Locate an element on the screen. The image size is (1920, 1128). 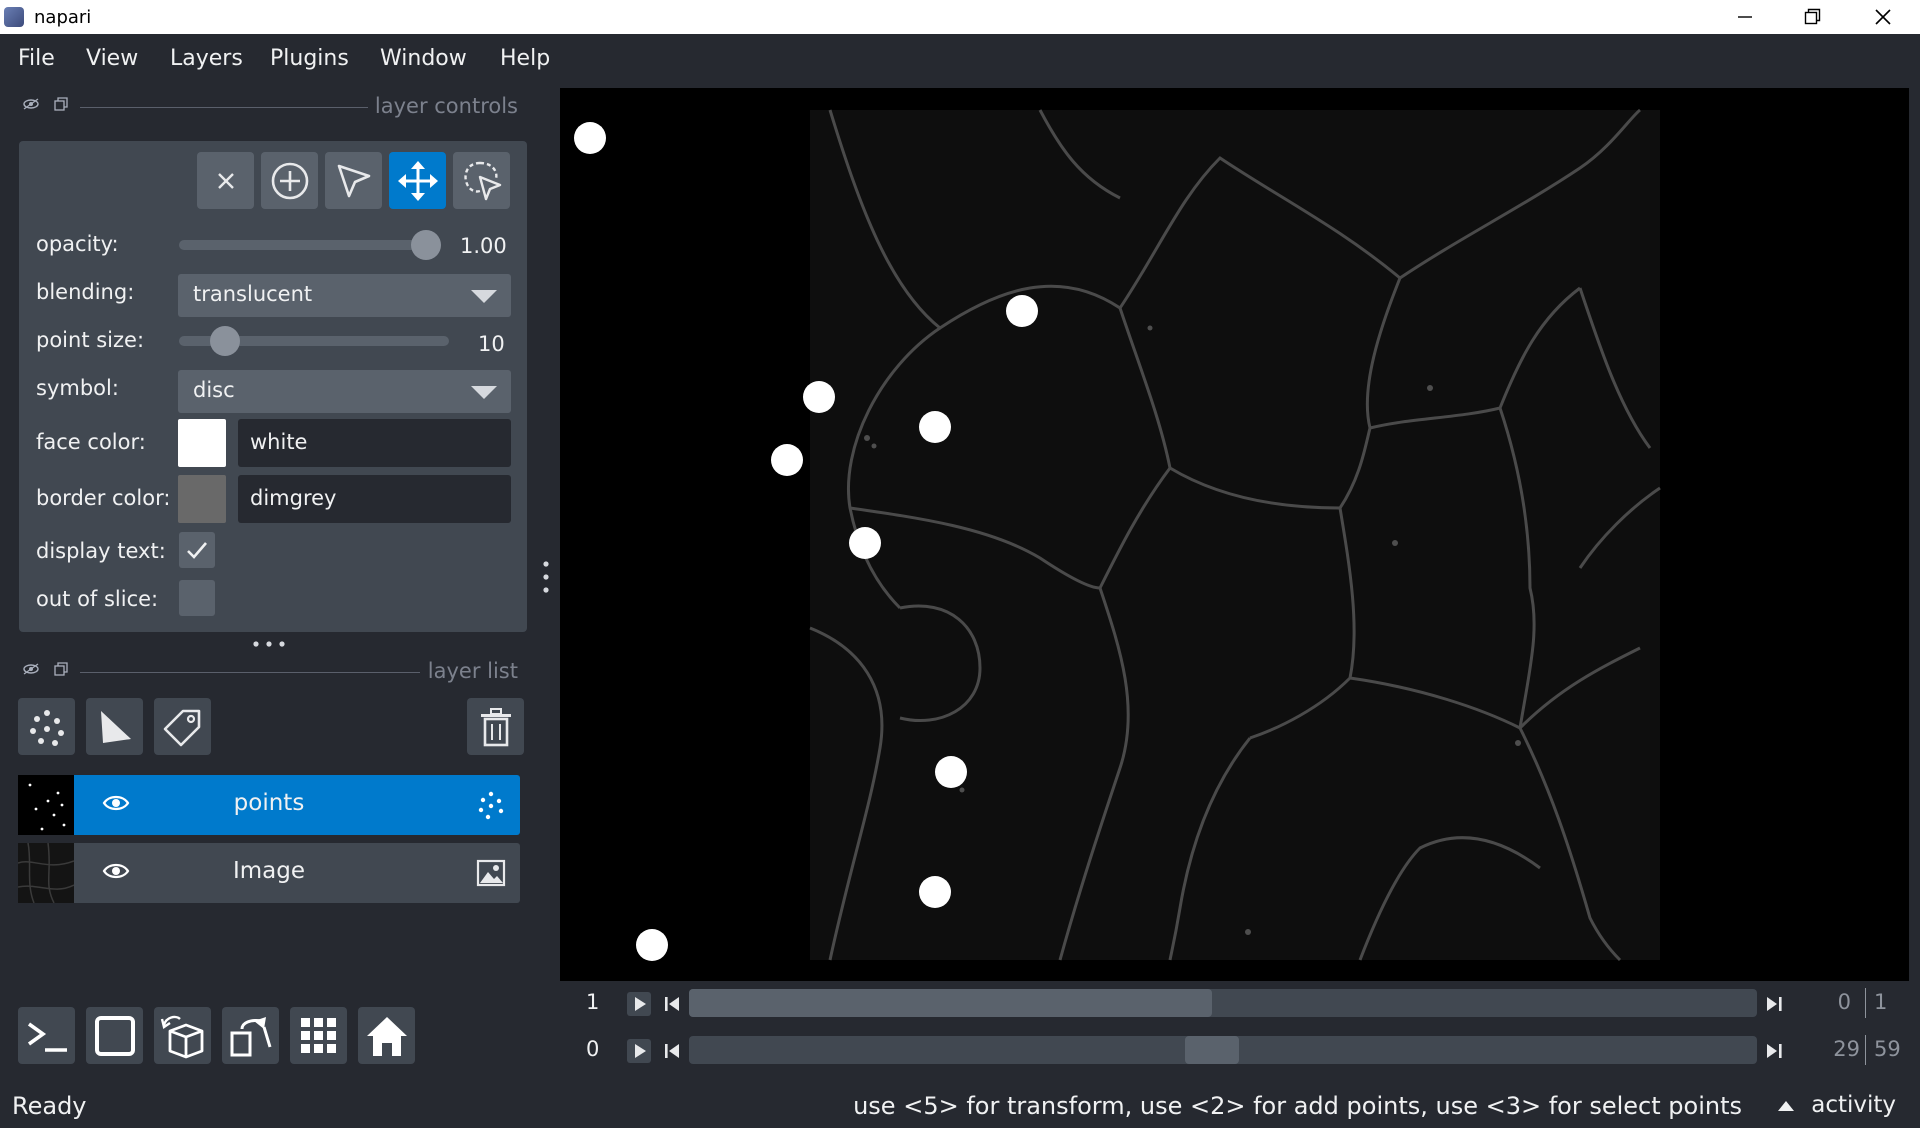
new-points-layer-button is located at coordinates (46, 726).